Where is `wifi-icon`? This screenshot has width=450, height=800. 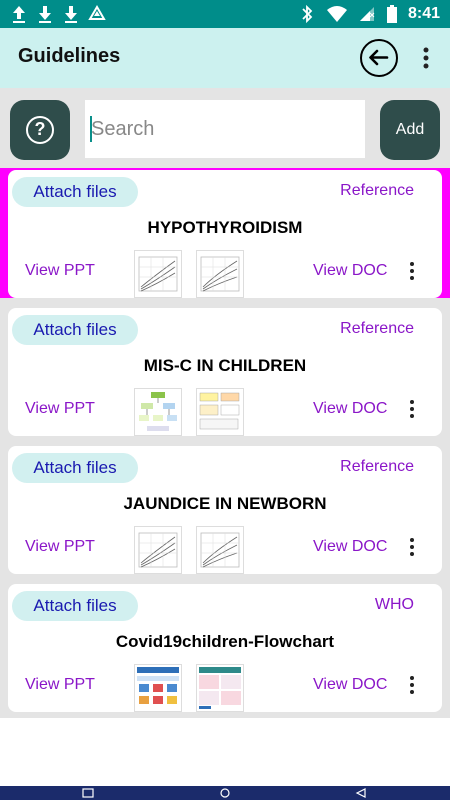
wifi-icon is located at coordinates (336, 14).